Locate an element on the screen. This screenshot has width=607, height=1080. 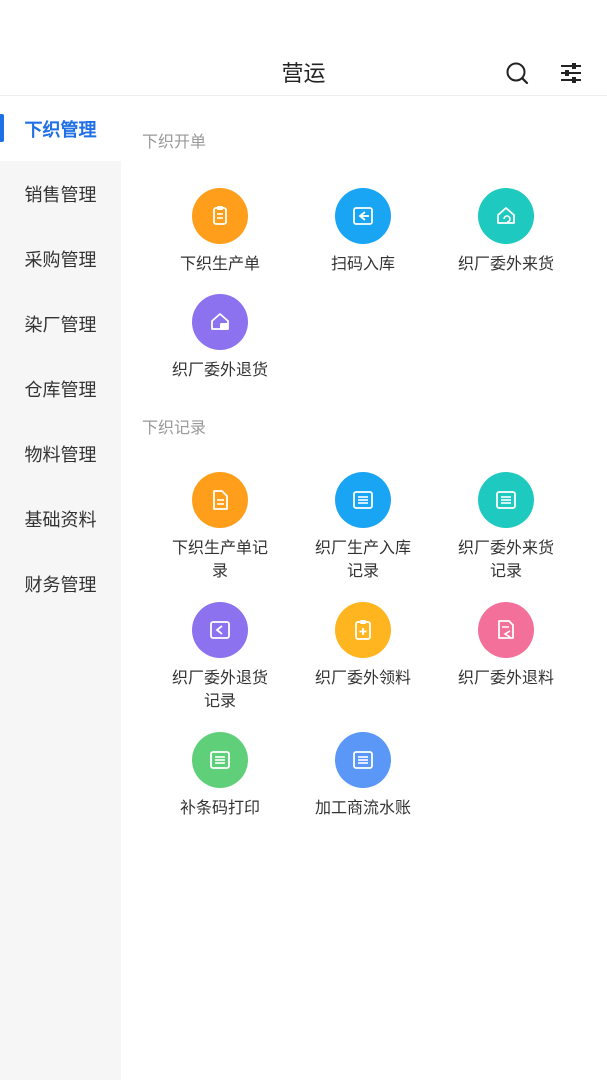
sidebar-item-label: 物料管理 is located at coordinates (60, 455).